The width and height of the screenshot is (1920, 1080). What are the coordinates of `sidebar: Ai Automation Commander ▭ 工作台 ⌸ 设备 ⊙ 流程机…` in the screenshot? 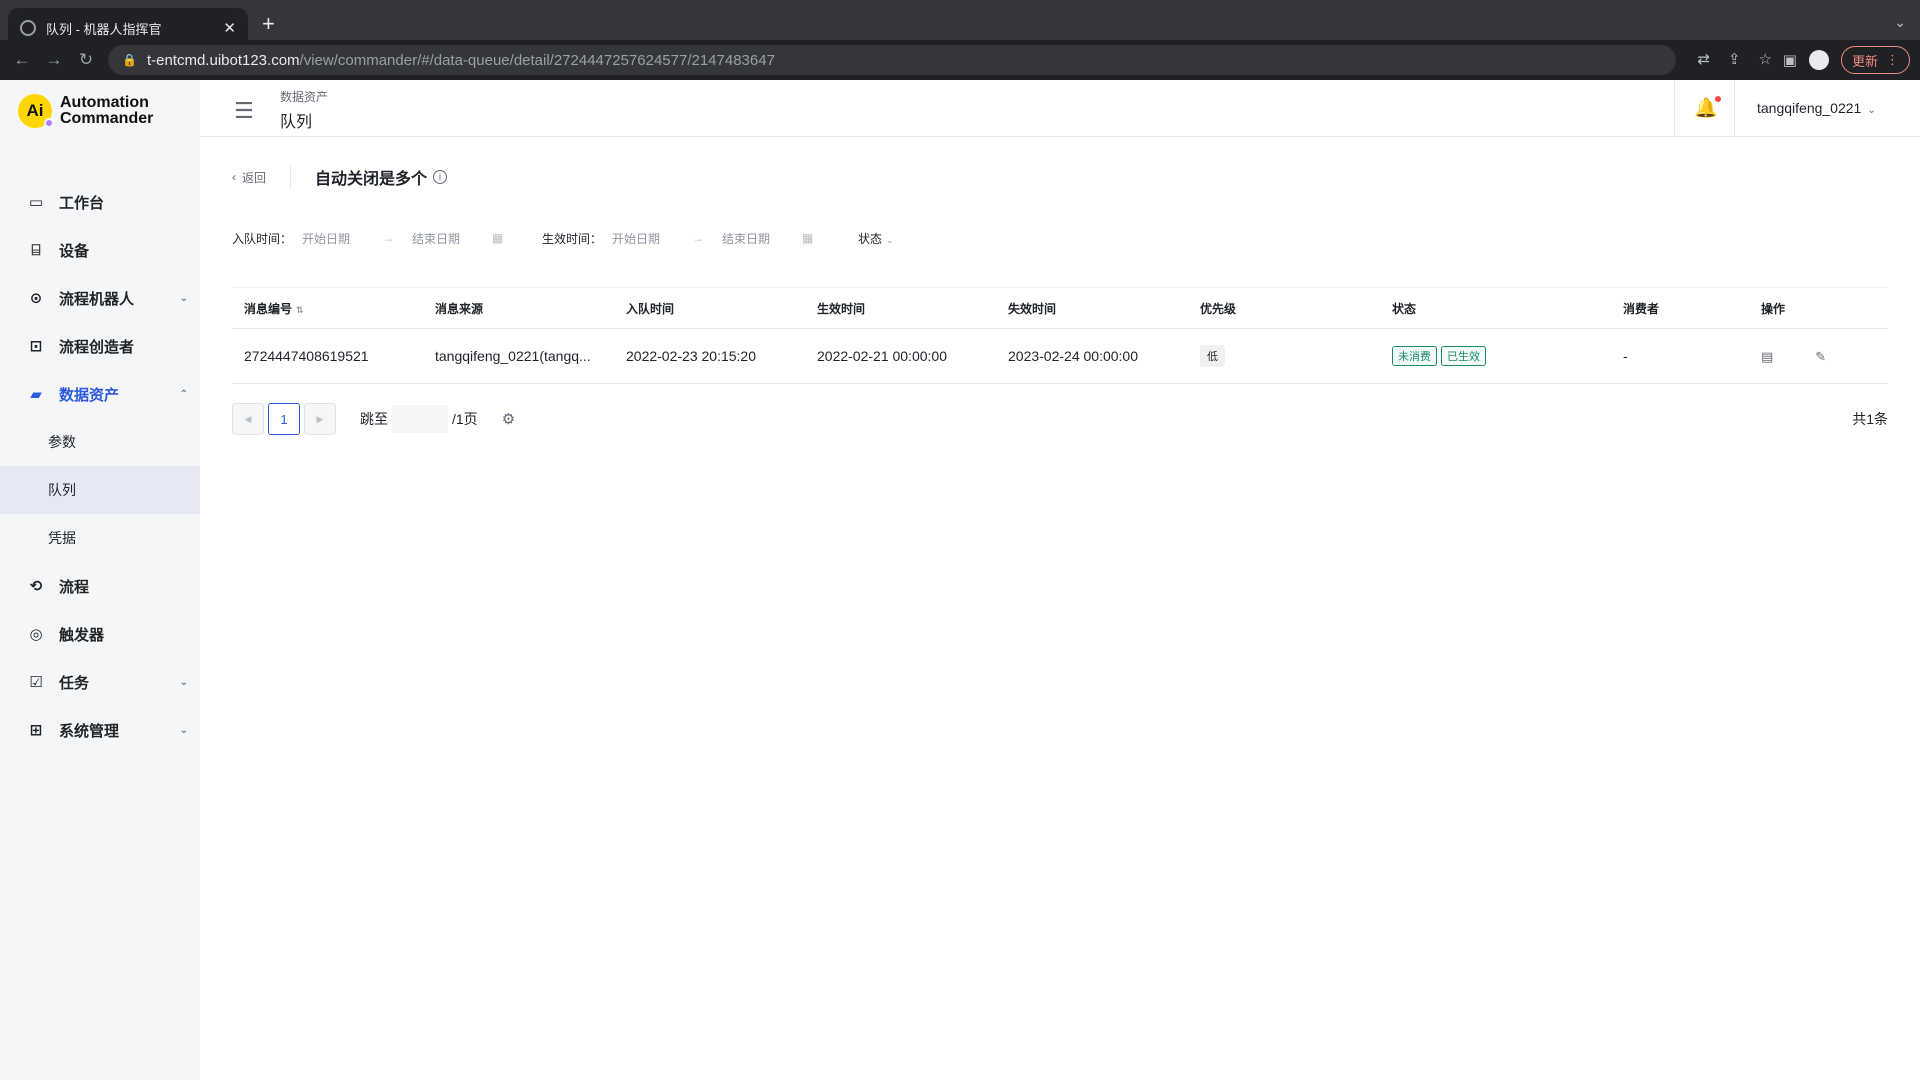 It's located at (100, 580).